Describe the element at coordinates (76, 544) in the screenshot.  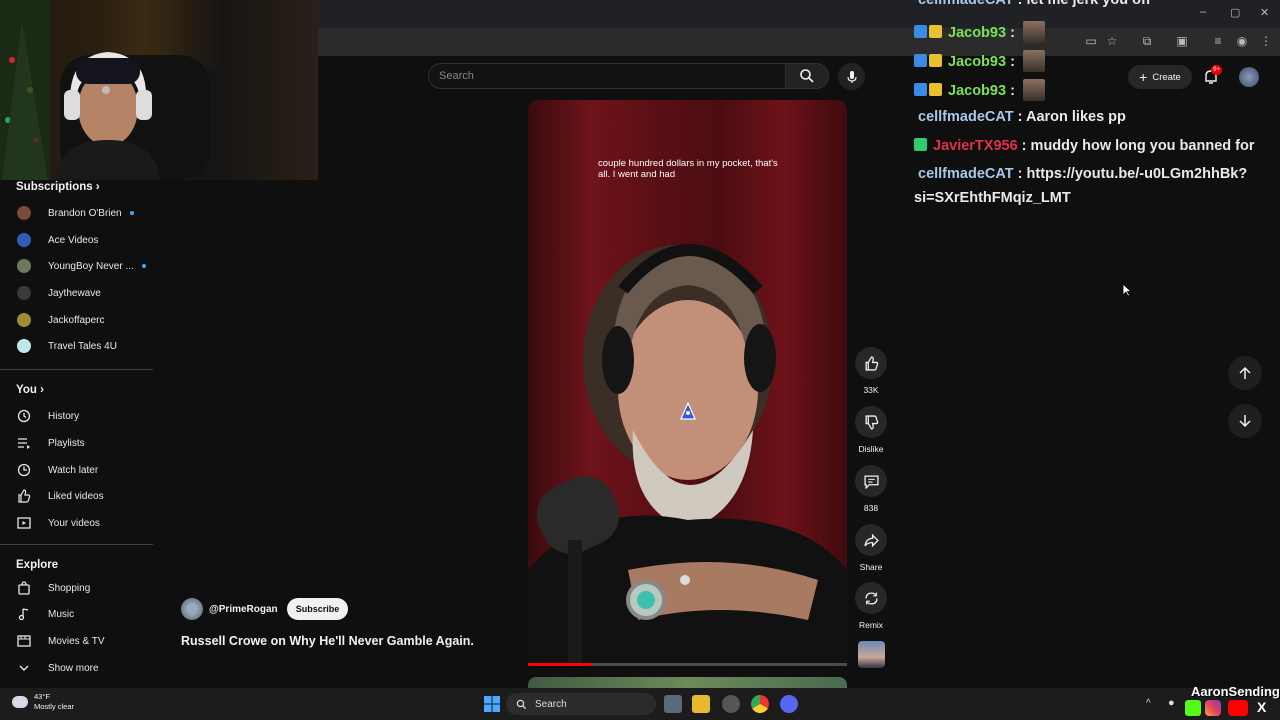
I see `sidebar-divider` at that location.